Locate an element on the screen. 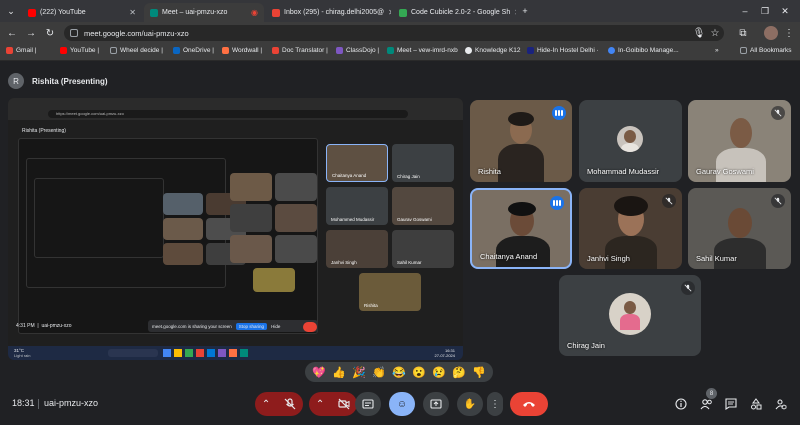 This screenshot has width=800, height=425. k12-icon is located at coordinates (468, 50).